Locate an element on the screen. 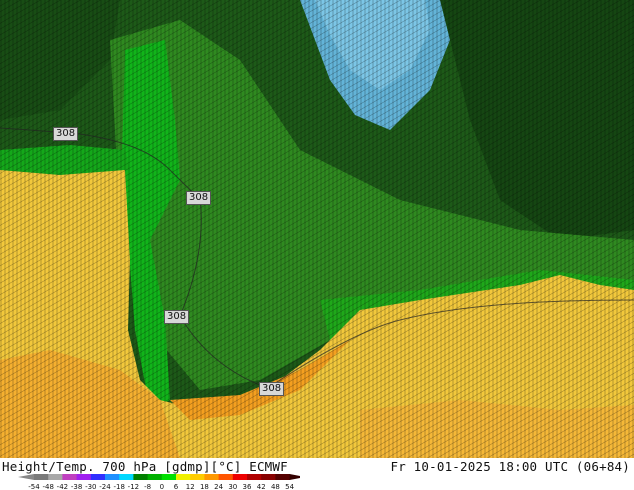 Image resolution: width=634 pixels, height=490 pixels. legend-tick-label: -38 is located at coordinates (76, 486).